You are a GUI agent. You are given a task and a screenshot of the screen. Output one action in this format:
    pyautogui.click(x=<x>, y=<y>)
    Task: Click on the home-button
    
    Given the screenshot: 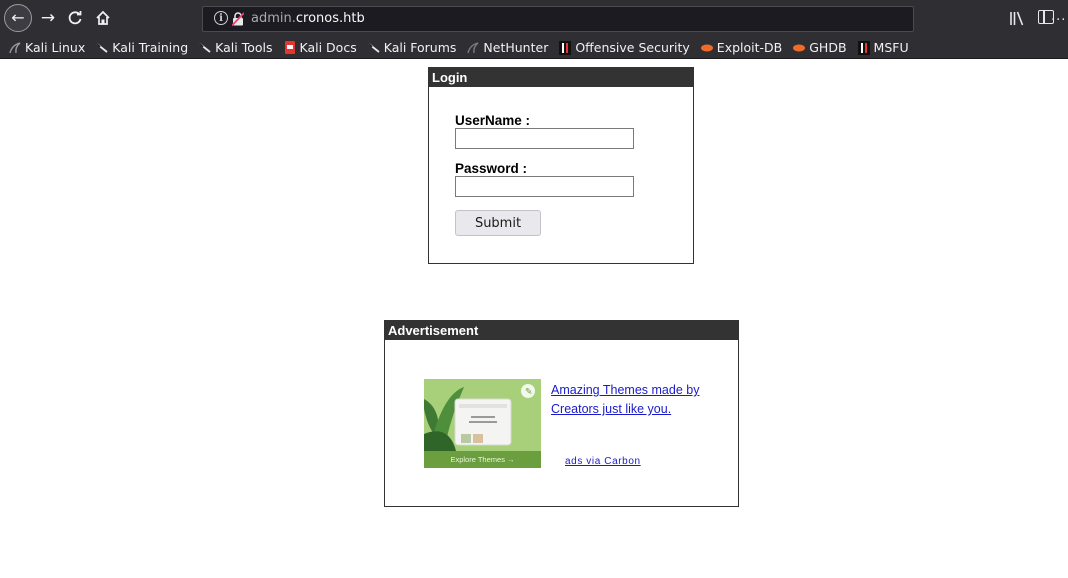 What is the action you would take?
    pyautogui.click(x=103, y=18)
    